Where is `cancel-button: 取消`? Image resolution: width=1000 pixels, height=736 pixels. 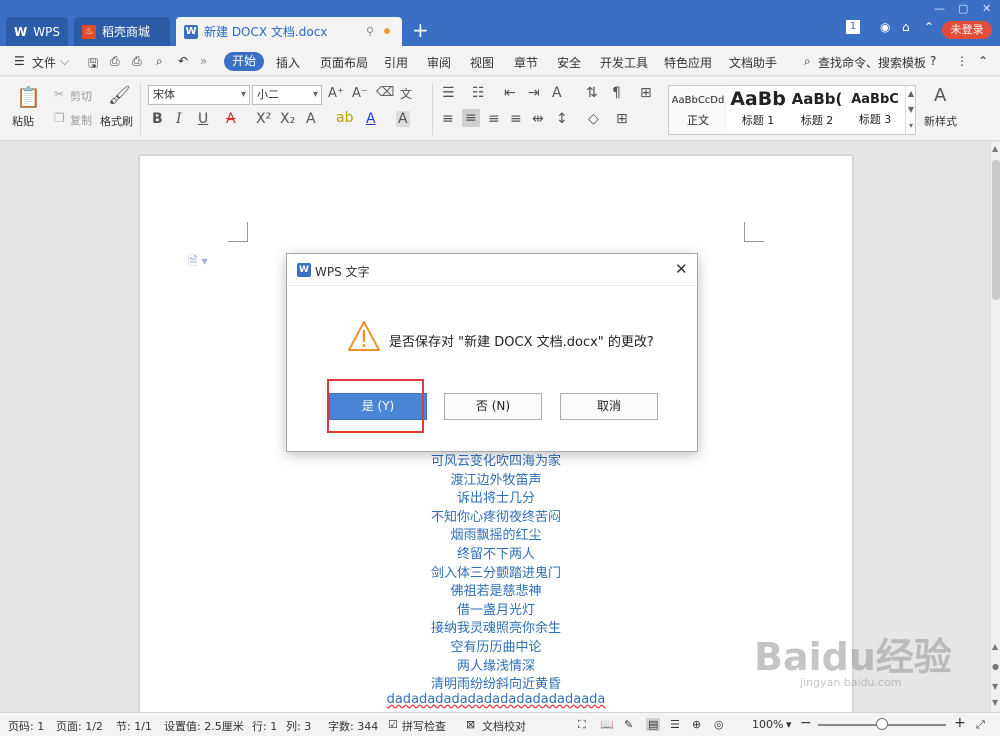 cancel-button: 取消 is located at coordinates (609, 406).